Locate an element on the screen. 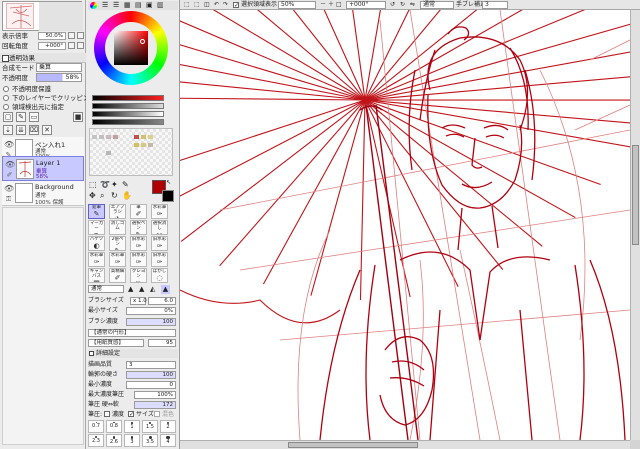 This screenshot has width=640, height=449. tool-old-watercolor: 旧水彩 ✑ is located at coordinates (138, 243).